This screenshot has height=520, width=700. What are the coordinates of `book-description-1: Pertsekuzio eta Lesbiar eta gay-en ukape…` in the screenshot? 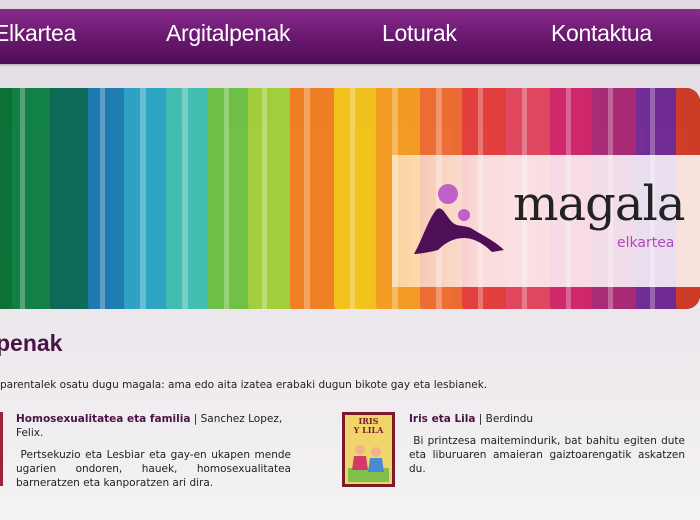 It's located at (154, 469).